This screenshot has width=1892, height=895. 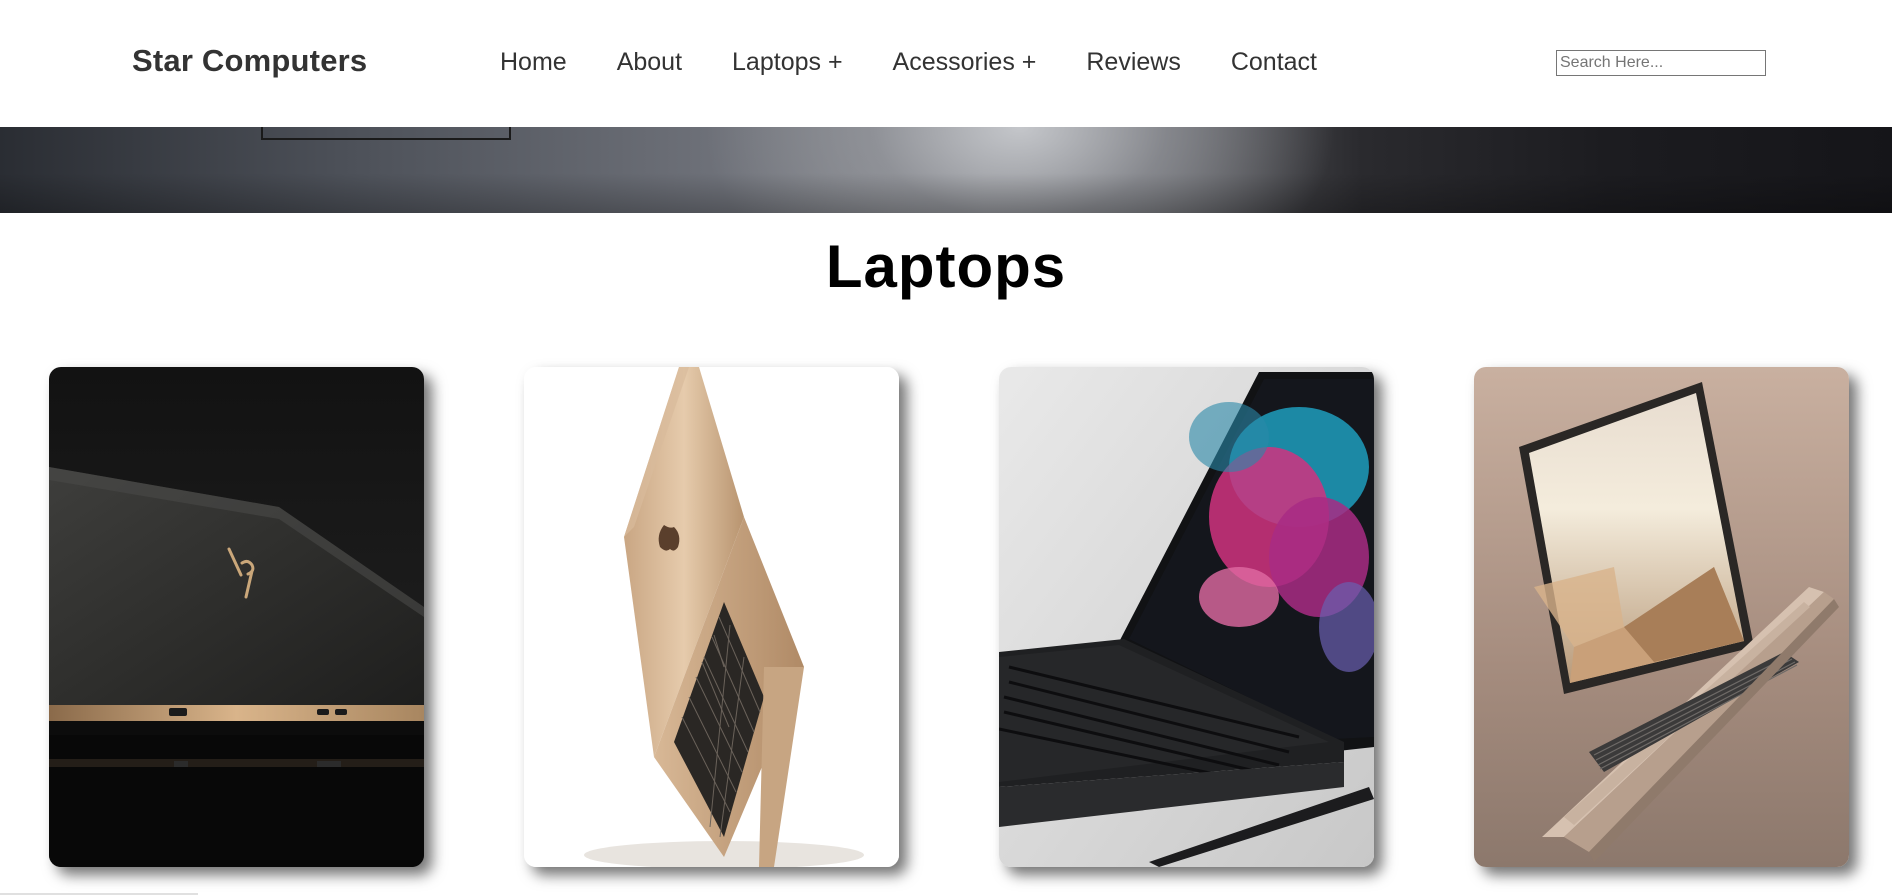 What do you see at coordinates (946, 266) in the screenshot?
I see `section-title: Laptops` at bounding box center [946, 266].